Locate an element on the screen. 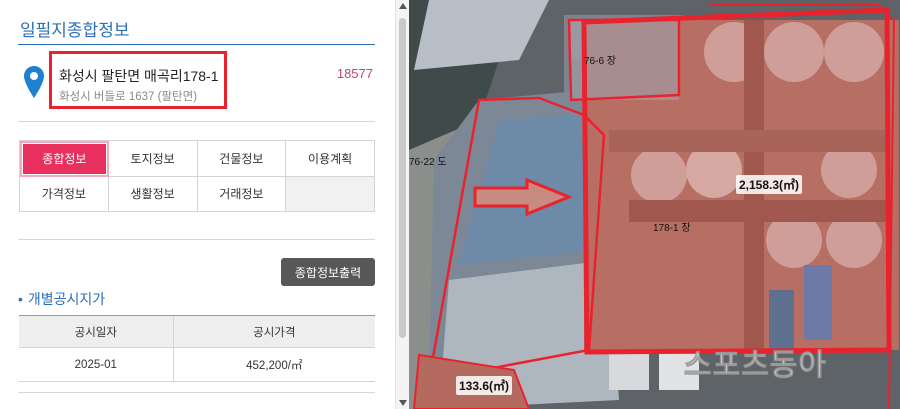 This screenshot has width=900, height=409. map-parcel-label: 76-22 도 is located at coordinates (428, 162).